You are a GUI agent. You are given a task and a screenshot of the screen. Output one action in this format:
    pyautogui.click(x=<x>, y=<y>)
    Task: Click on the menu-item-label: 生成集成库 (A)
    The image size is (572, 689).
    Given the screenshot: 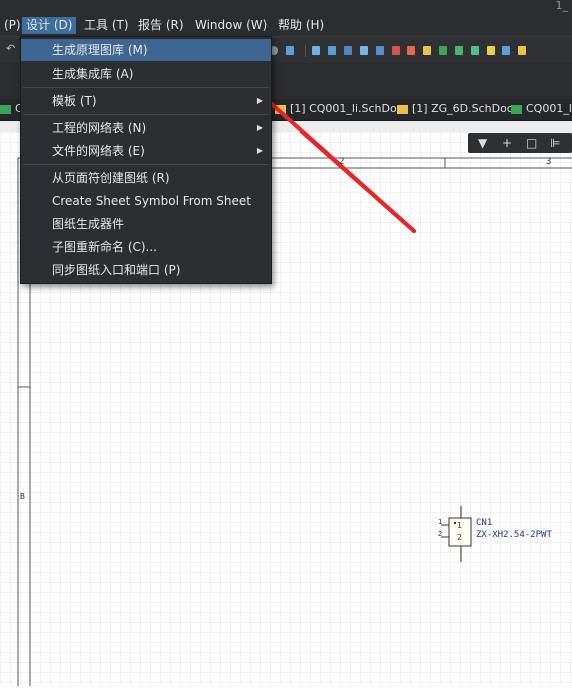 What is the action you would take?
    pyautogui.click(x=93, y=74)
    